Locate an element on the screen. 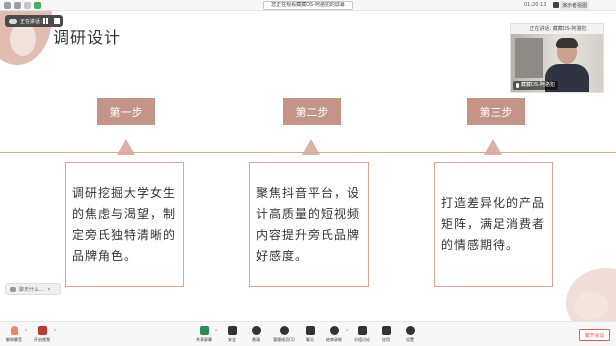 The image size is (616, 346). chevron-left-icon: ‹ is located at coordinates (49, 289).